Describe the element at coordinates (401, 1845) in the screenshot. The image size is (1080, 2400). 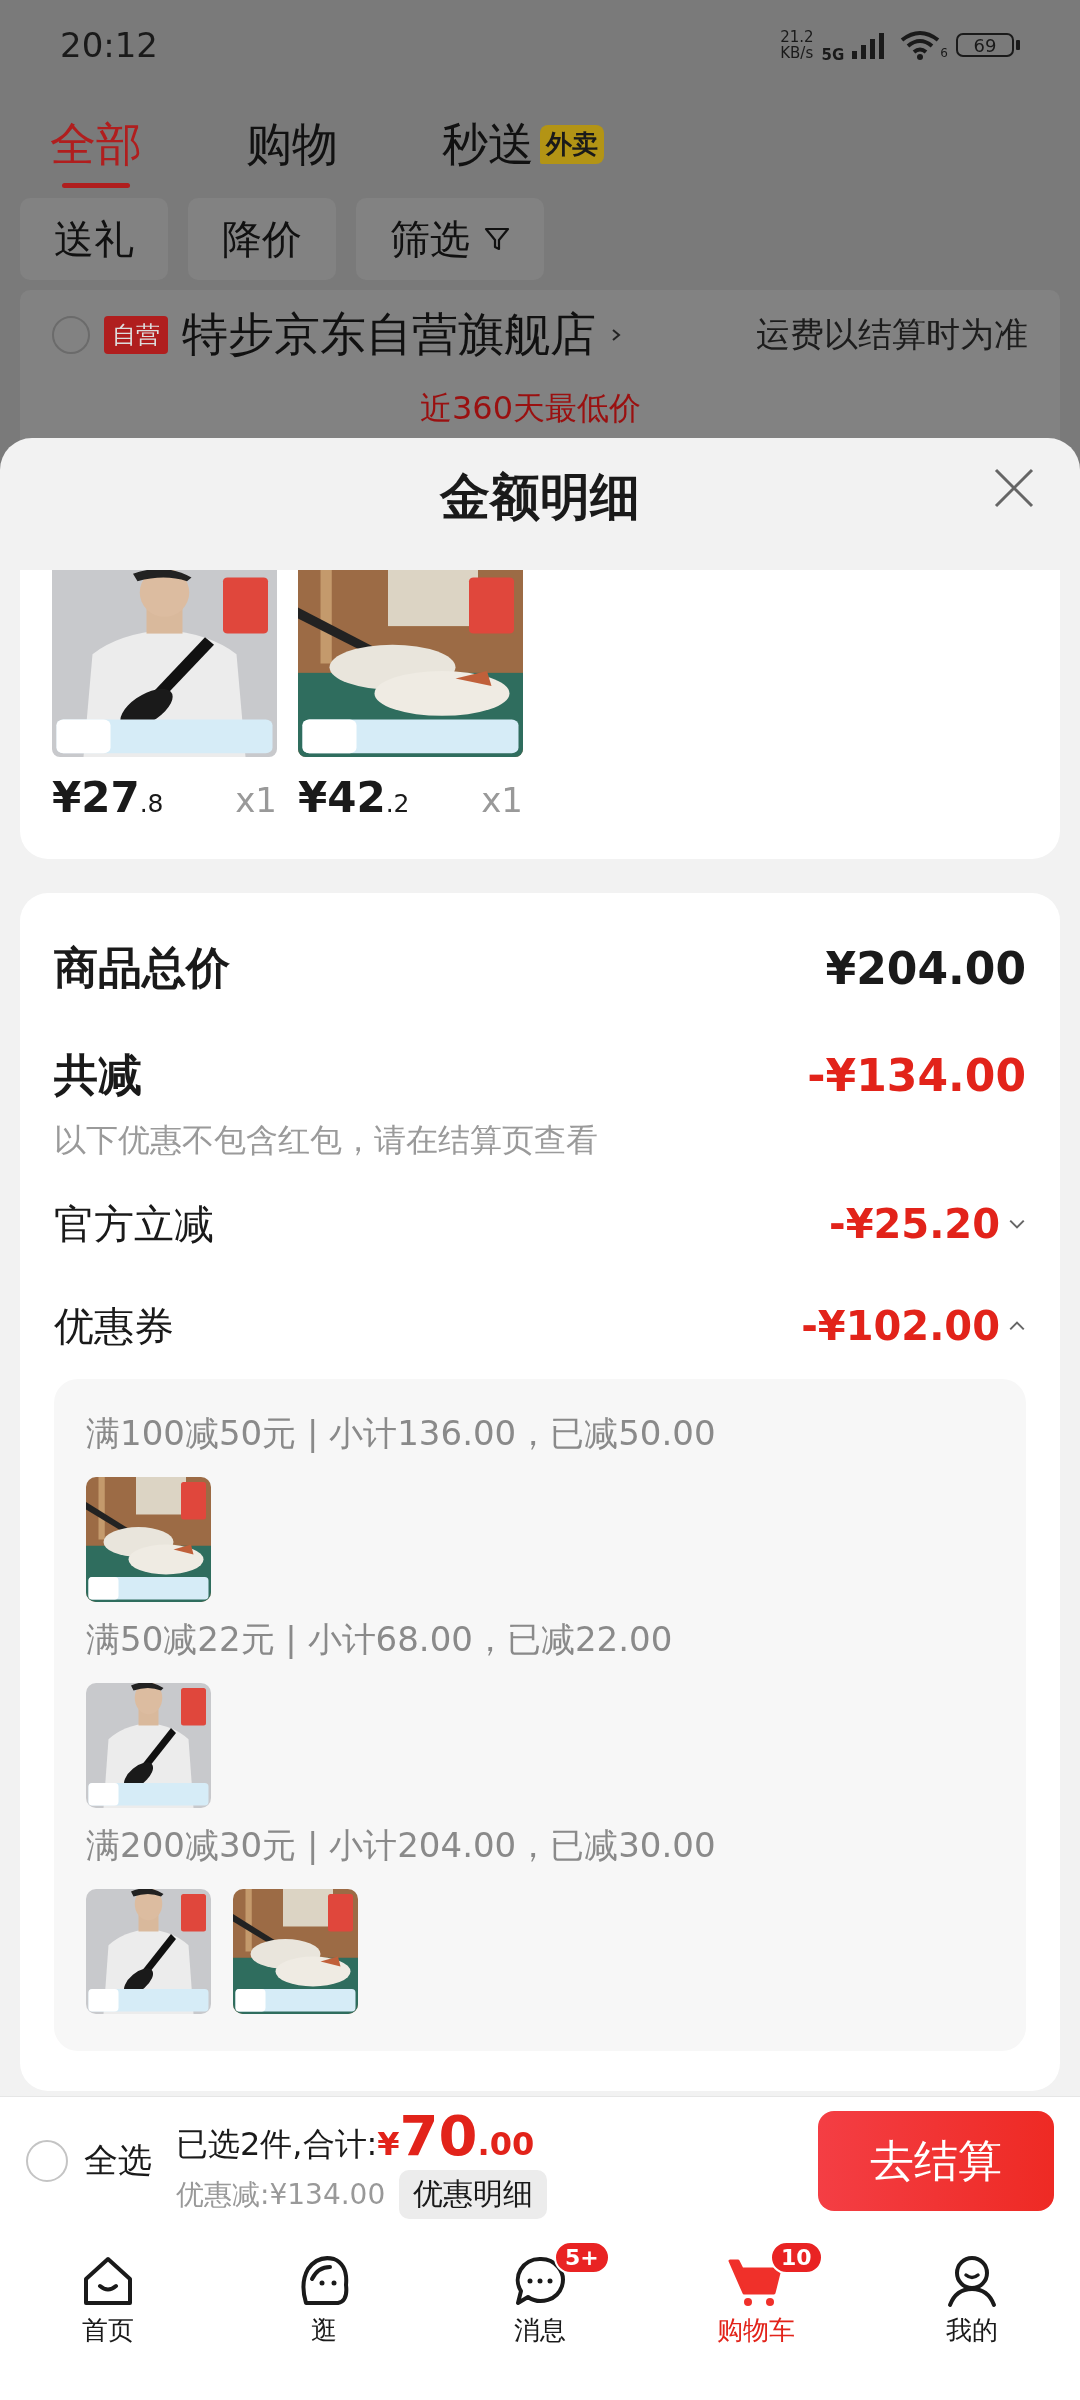
I see `coupon-rule: 满200减30元 | 小计204.00，已减30.00` at that location.